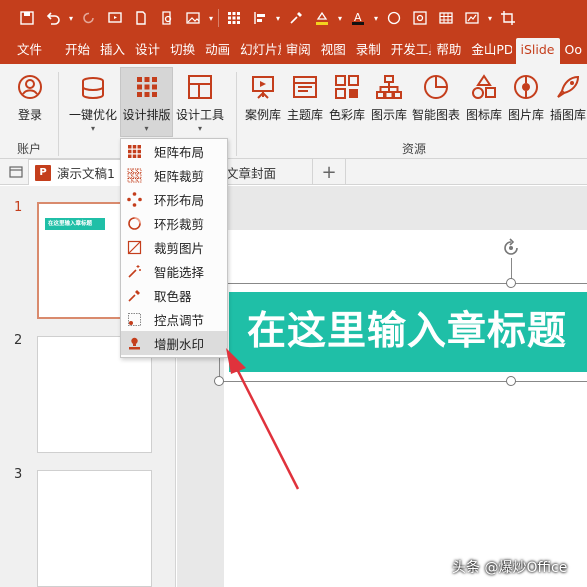 This screenshot has height=587, width=587. Describe the element at coordinates (368, 51) in the screenshot. I see `tab-record: 录制` at that location.